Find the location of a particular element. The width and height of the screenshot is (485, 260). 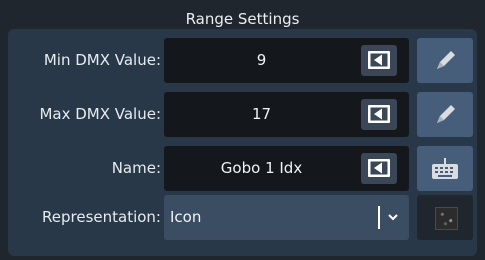

select-divider is located at coordinates (379, 217).